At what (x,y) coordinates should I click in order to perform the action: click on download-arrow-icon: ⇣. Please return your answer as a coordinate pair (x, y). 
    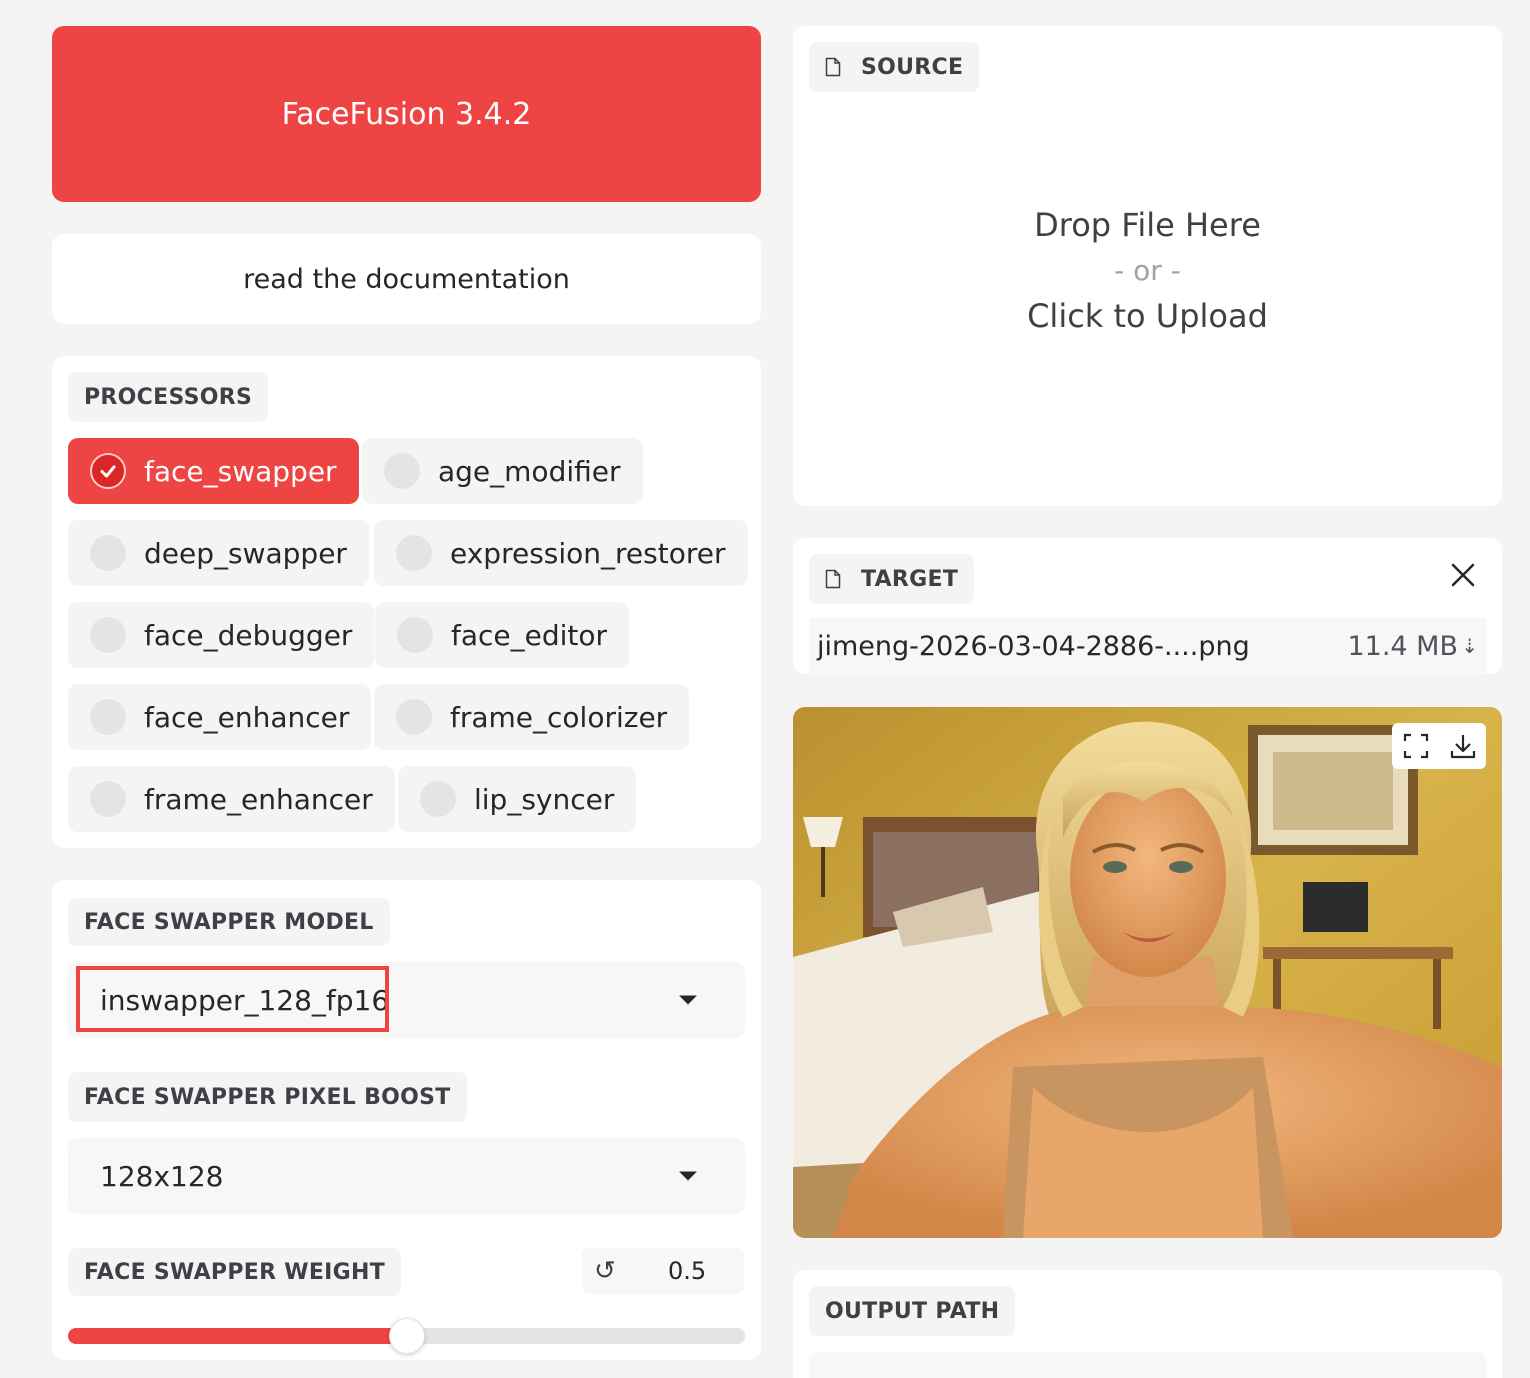
    Looking at the image, I should click on (1469, 646).